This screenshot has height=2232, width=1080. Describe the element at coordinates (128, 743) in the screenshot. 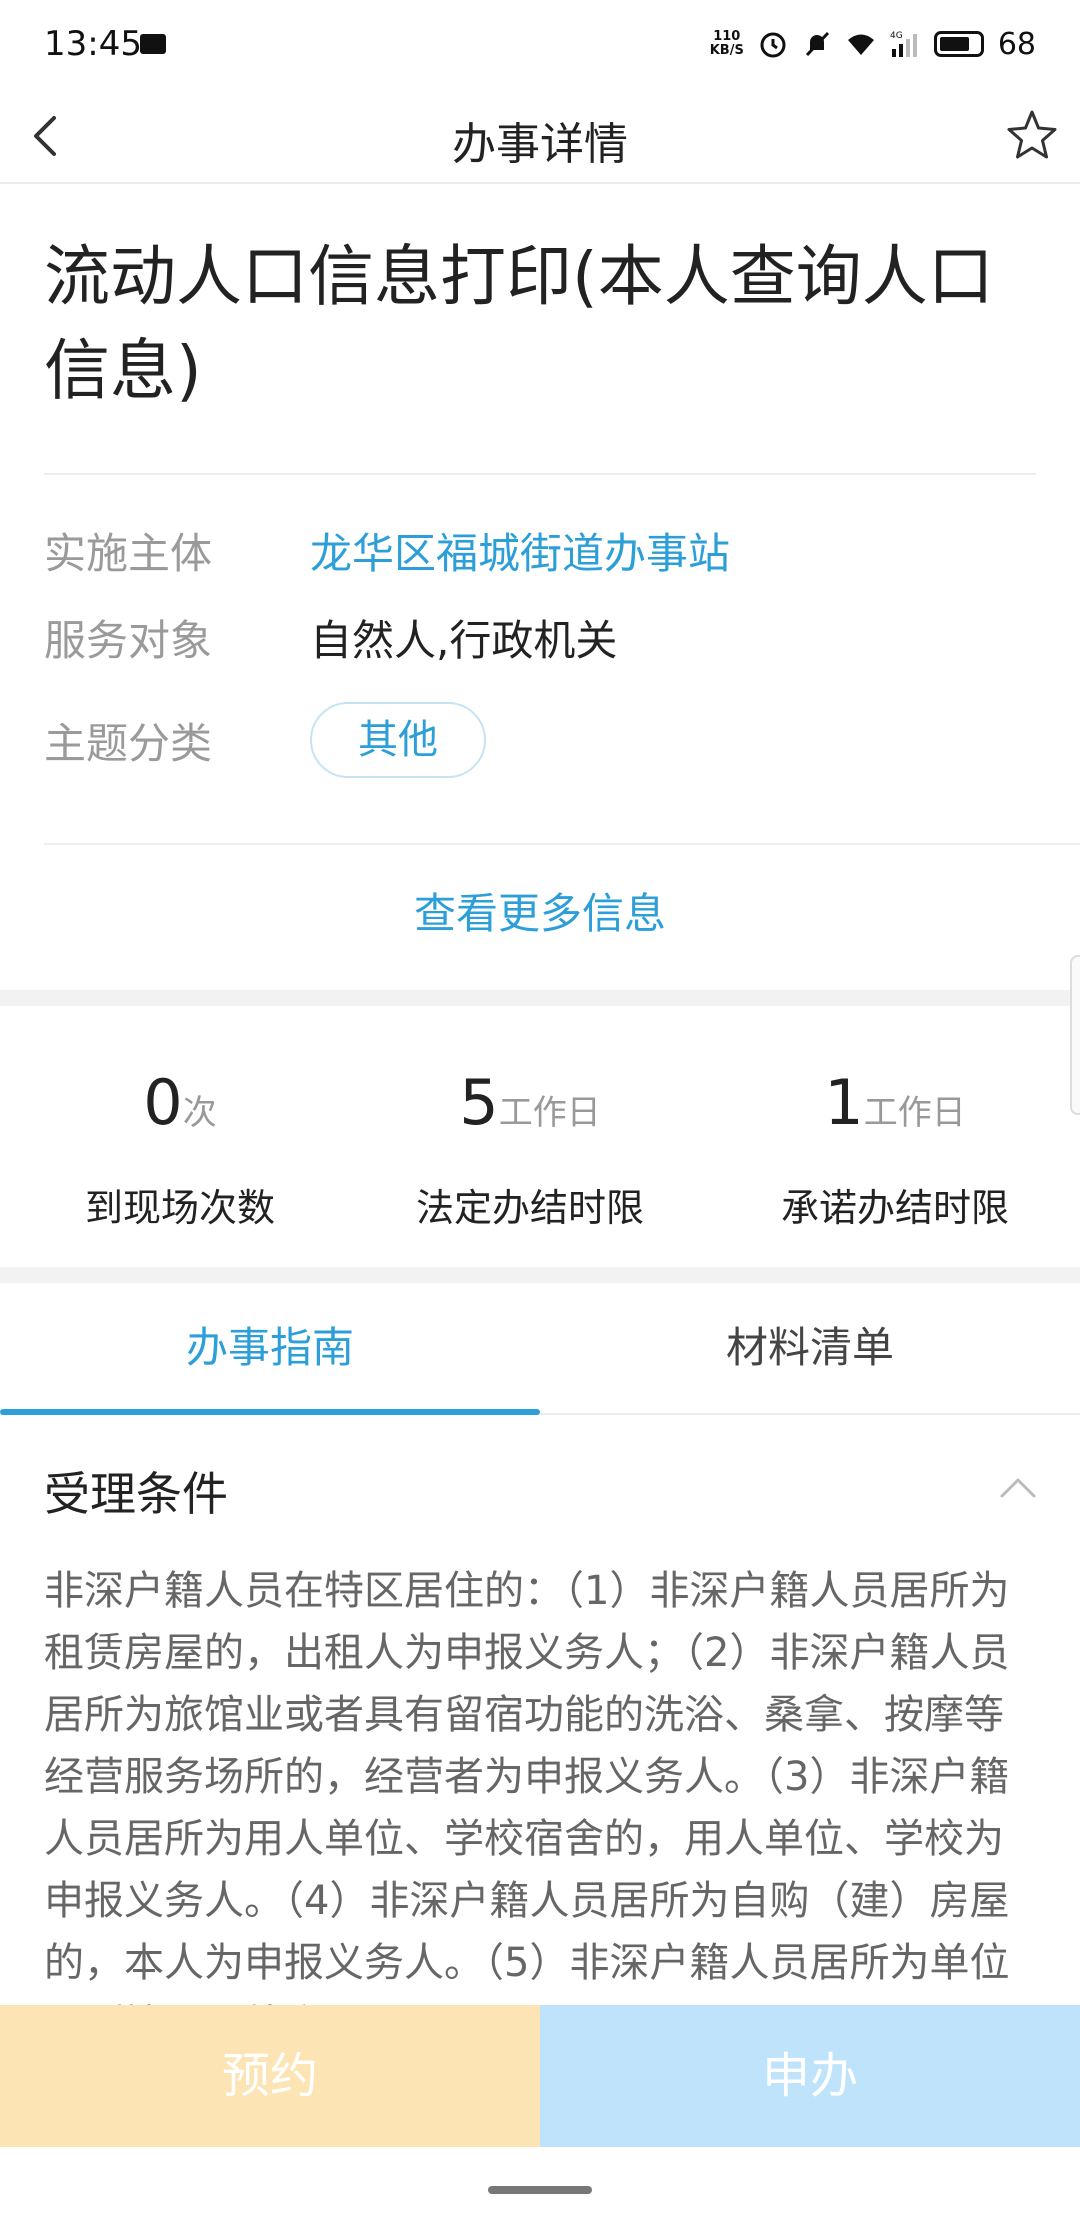

I see `theme-label: 主题分类` at that location.